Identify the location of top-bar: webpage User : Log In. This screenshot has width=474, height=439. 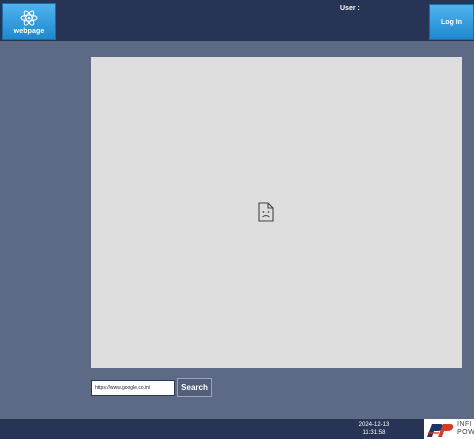
(237, 20).